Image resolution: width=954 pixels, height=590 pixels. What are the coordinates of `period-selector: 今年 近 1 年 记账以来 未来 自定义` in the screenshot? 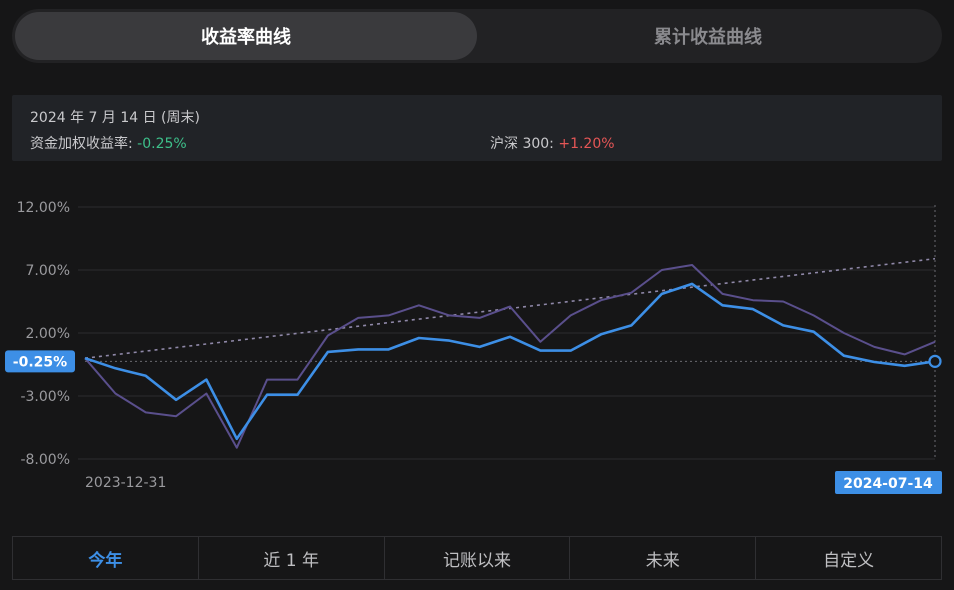 It's located at (477, 558).